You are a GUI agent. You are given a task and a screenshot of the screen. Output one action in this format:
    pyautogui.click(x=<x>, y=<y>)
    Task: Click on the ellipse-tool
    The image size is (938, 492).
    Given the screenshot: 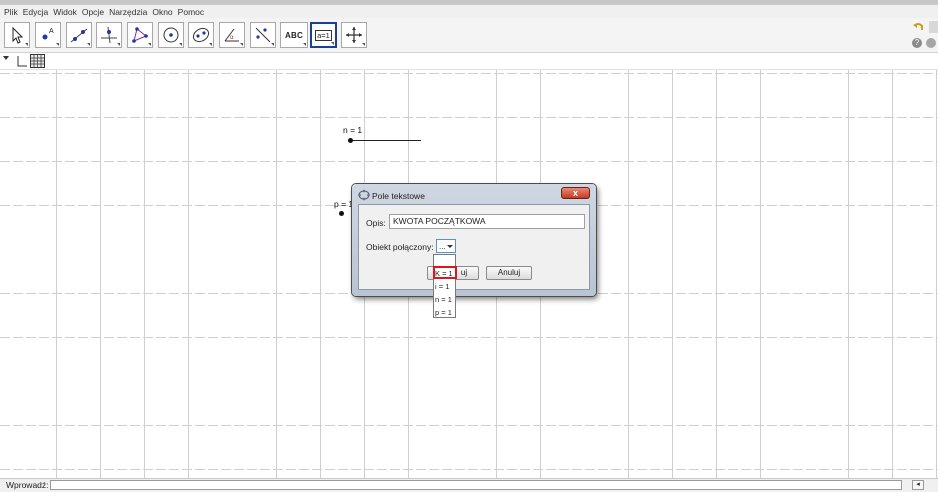 What is the action you would take?
    pyautogui.click(x=201, y=35)
    